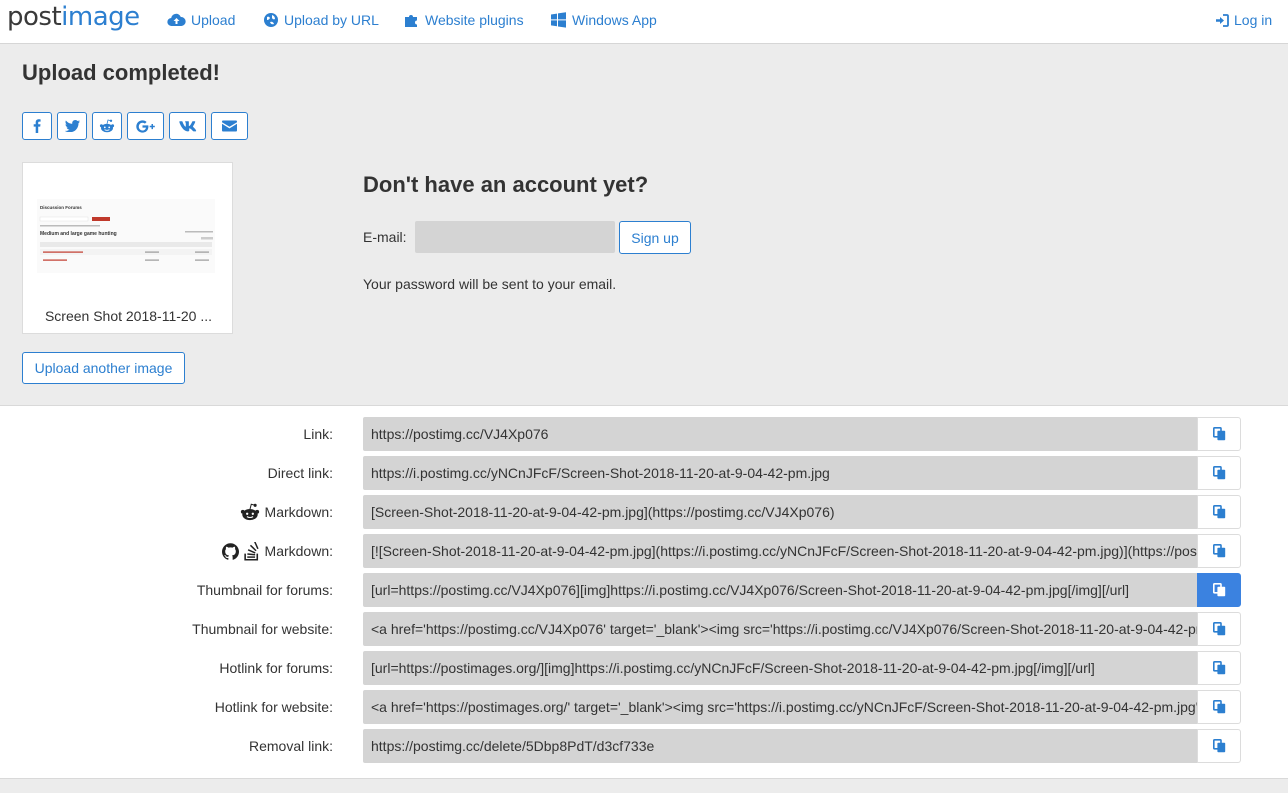  I want to click on share-twitter-button, so click(72, 126).